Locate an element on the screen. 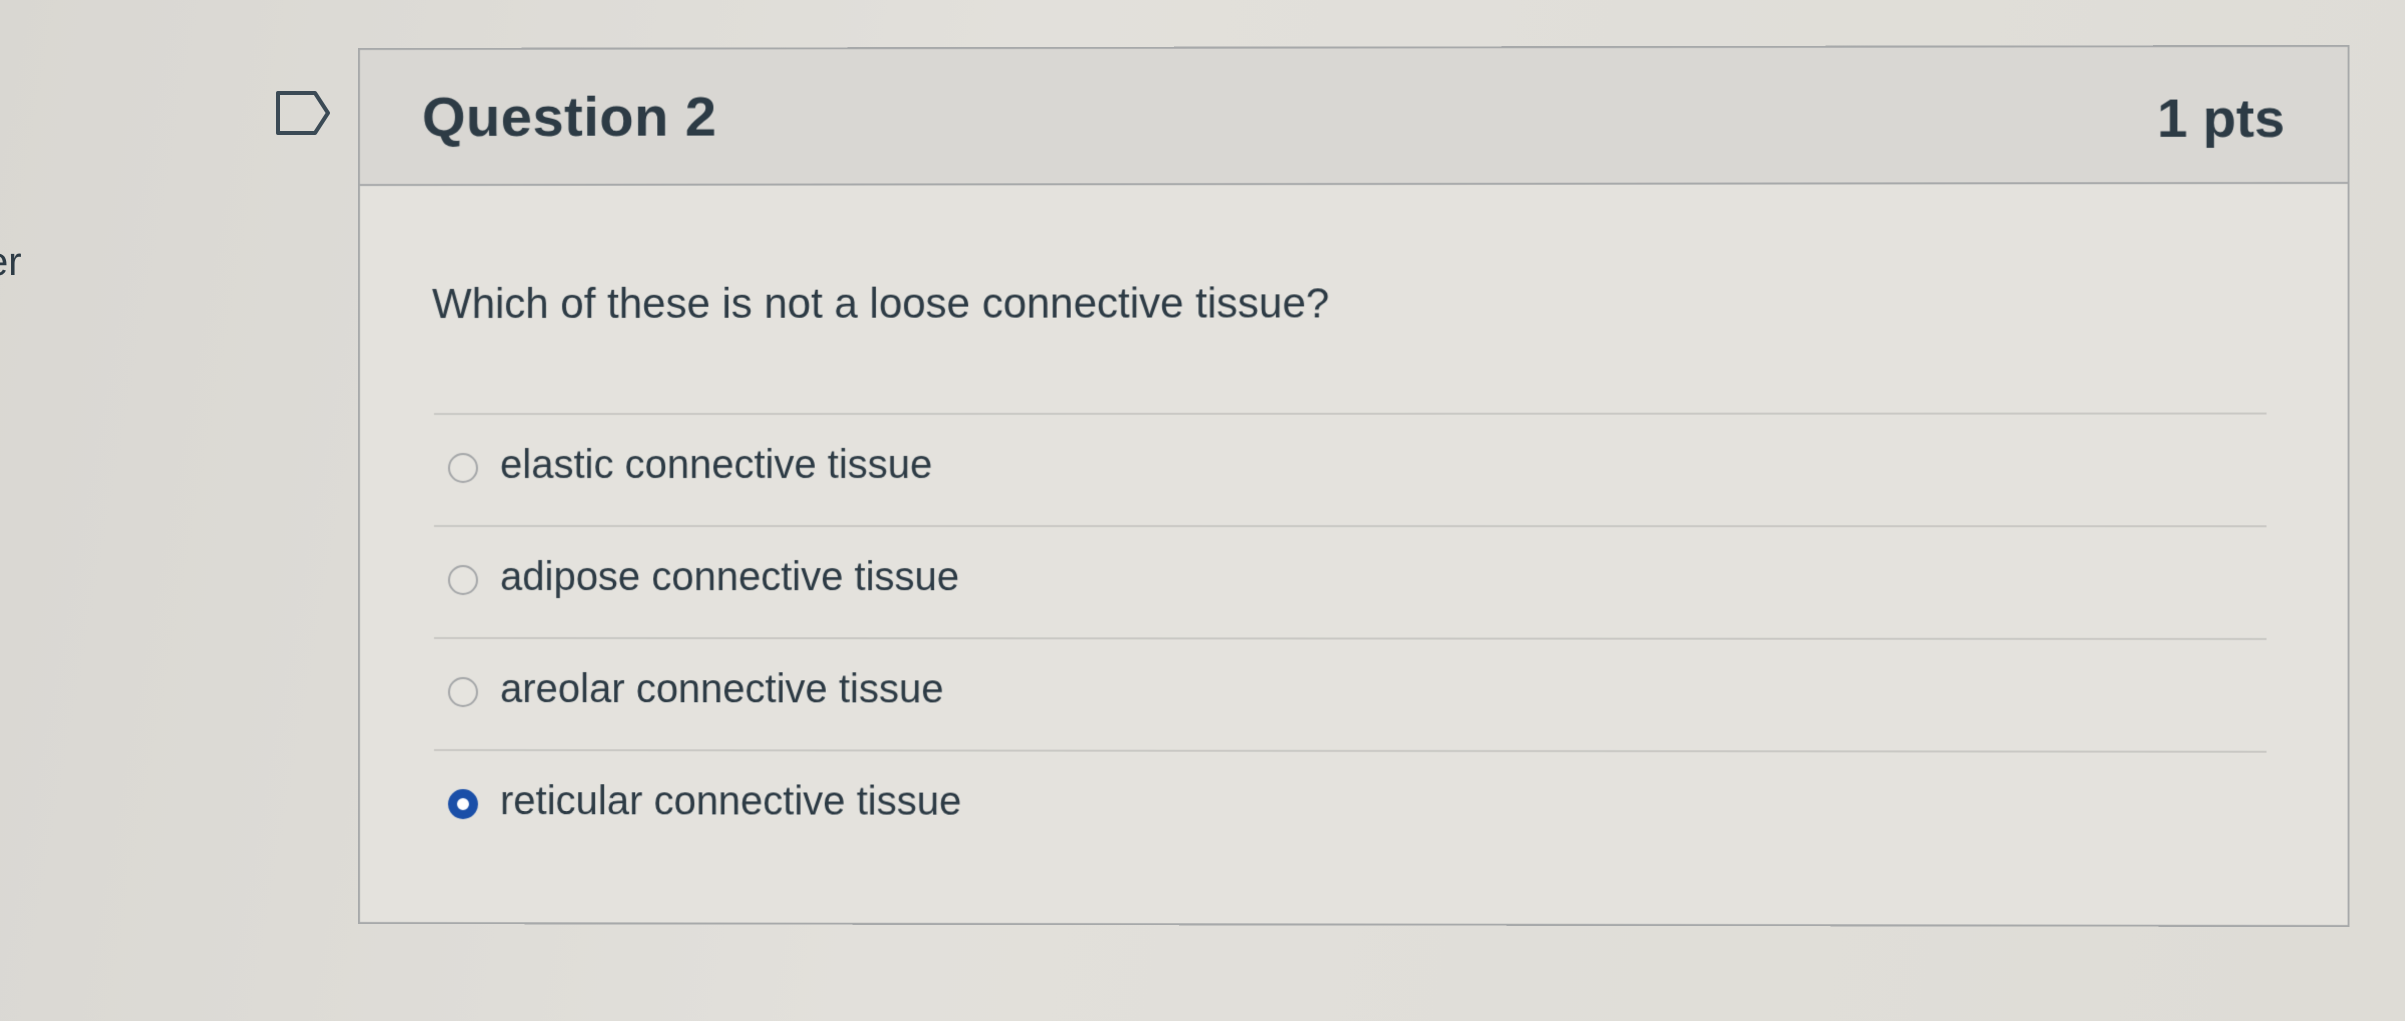  answer-option-reticular: reticular connective tissue is located at coordinates (1350, 808).